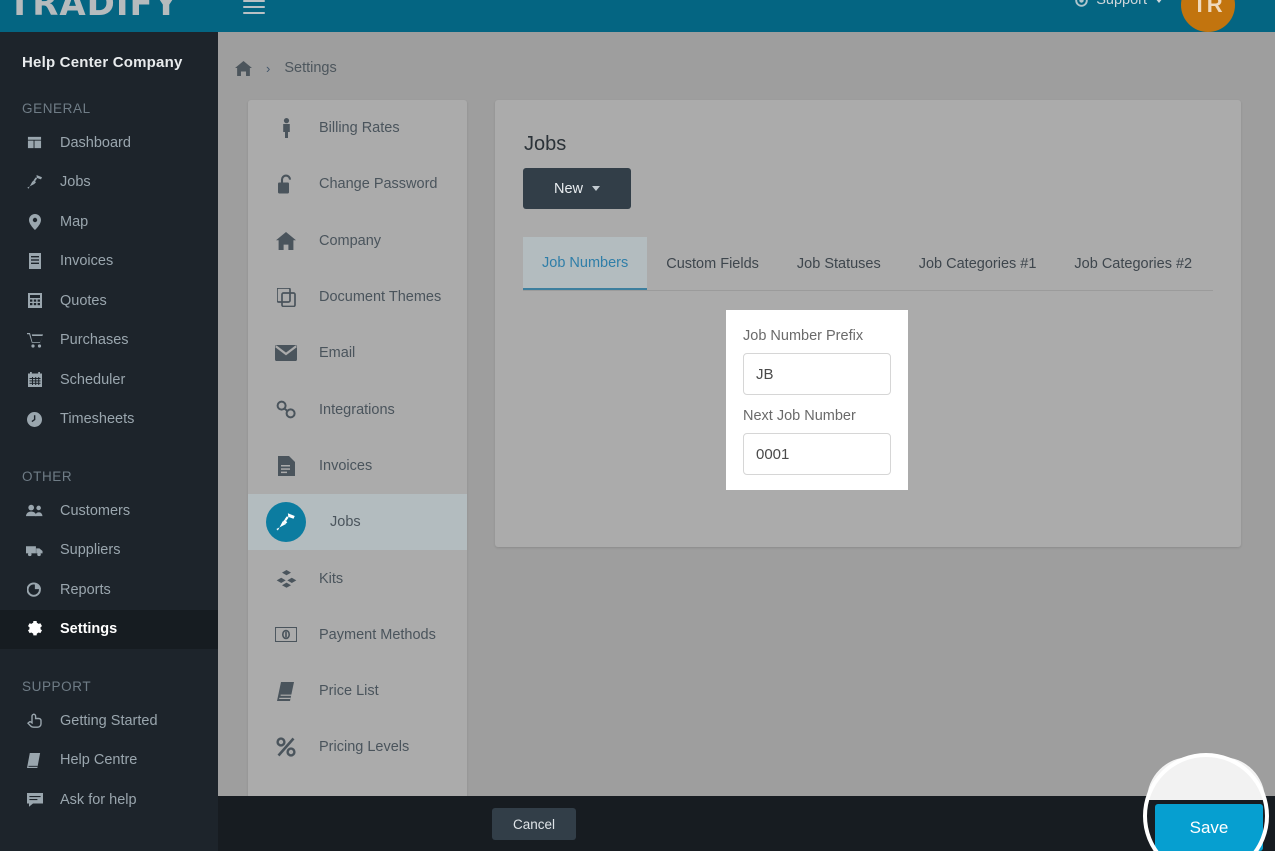 The image size is (1275, 851). I want to click on sidebar-item-quotes: Quotes, so click(109, 301).